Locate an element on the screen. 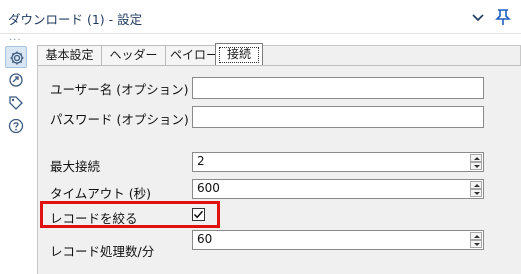 The height and width of the screenshot is (274, 521). records-per-minute-spinner: 60 is located at coordinates (338, 240).